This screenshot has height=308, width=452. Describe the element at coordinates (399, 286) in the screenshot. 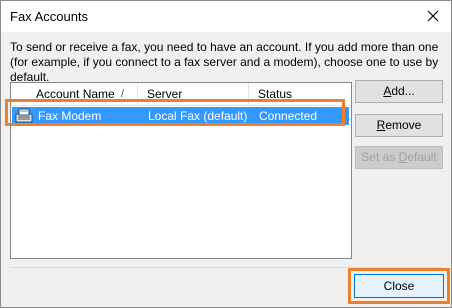

I see `close-button-highlight` at that location.